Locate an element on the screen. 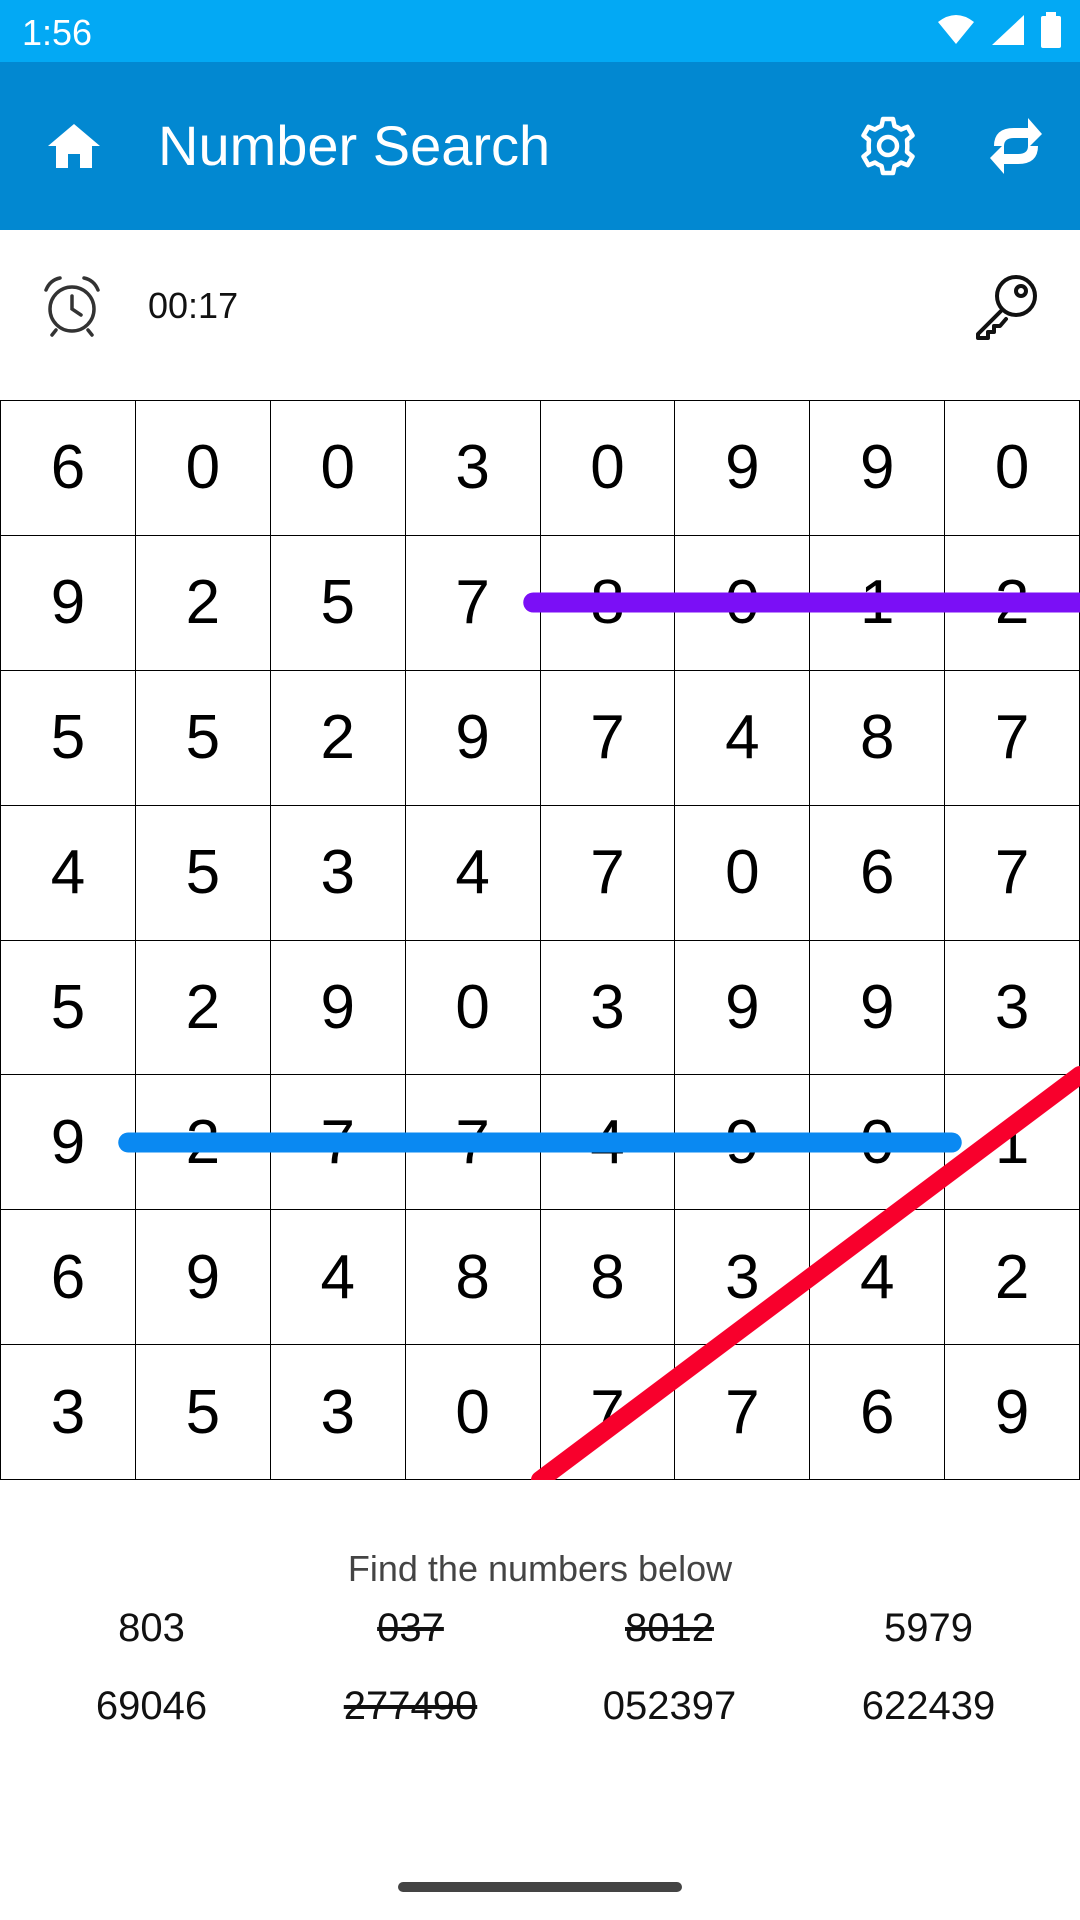 The width and height of the screenshot is (1080, 1920). alarm-clock-icon is located at coordinates (72, 306).